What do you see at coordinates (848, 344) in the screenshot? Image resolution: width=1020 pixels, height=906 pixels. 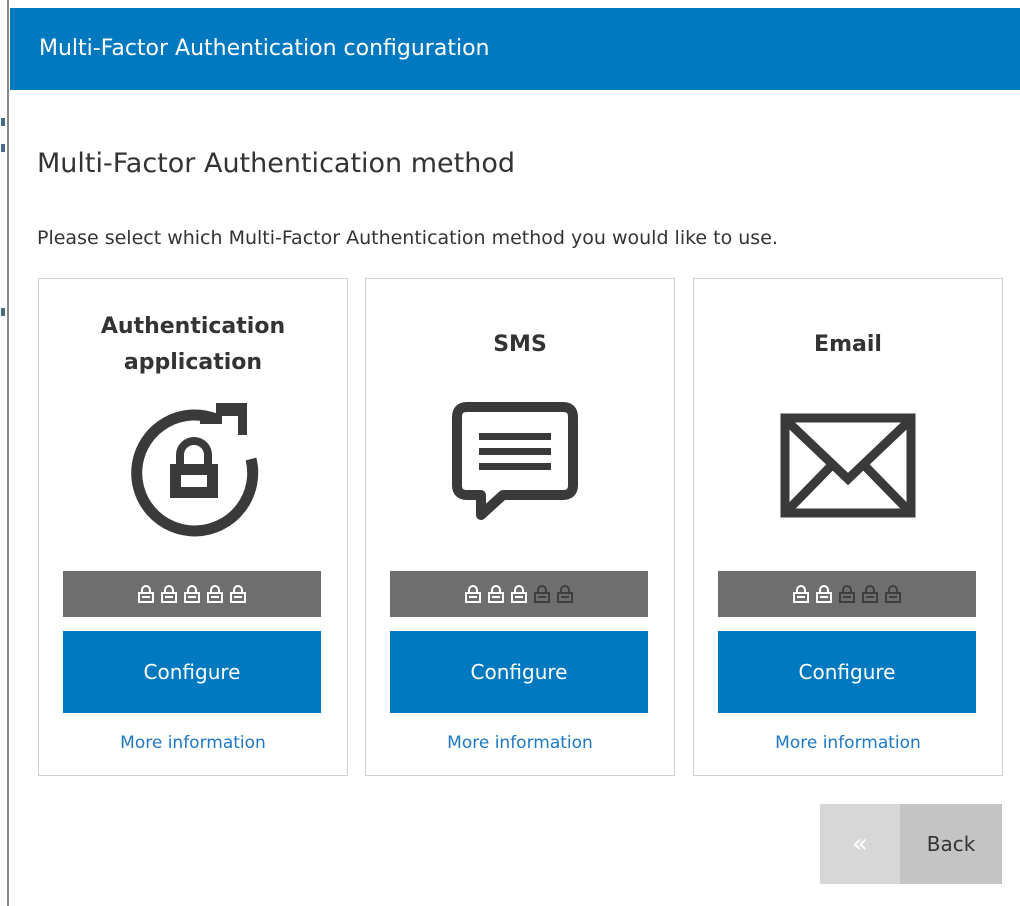 I see `method-title: Email` at bounding box center [848, 344].